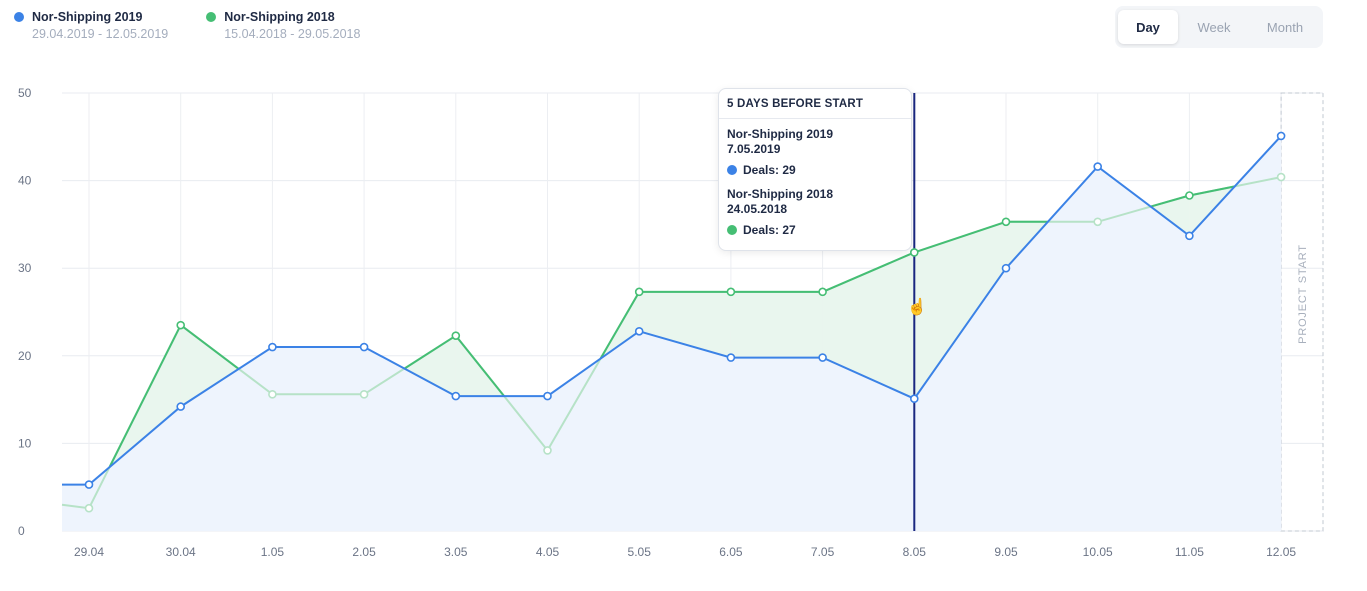 The image size is (1367, 591). What do you see at coordinates (640, 552) in the screenshot?
I see `x-tick-label: 5.05` at bounding box center [640, 552].